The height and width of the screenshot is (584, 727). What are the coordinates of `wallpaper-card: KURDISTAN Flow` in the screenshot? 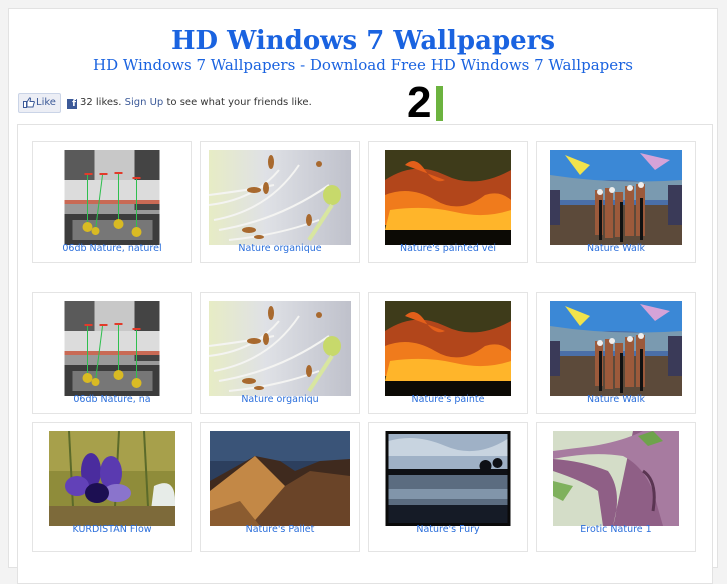 It's located at (112, 487).